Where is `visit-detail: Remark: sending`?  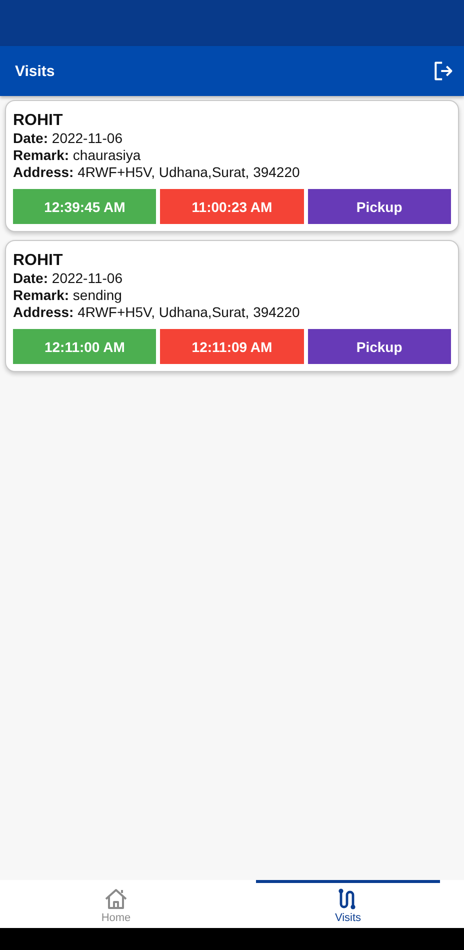 visit-detail: Remark: sending is located at coordinates (68, 295).